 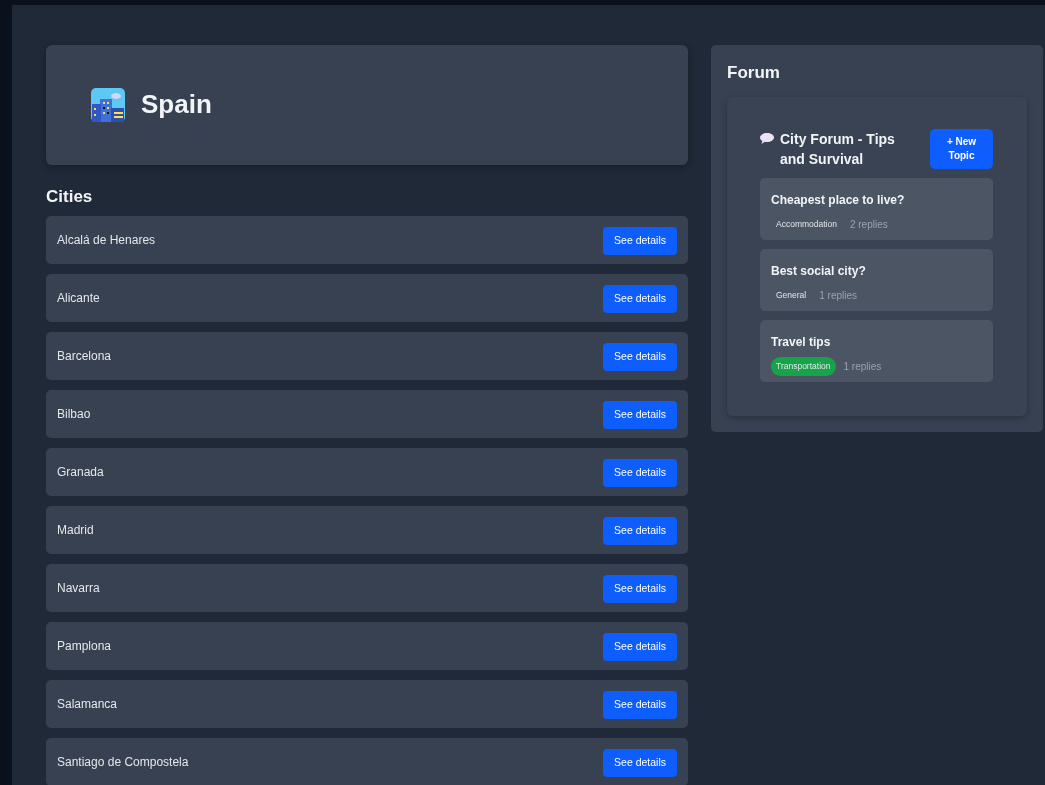 I want to click on city-name: Madrid, so click(x=75, y=530).